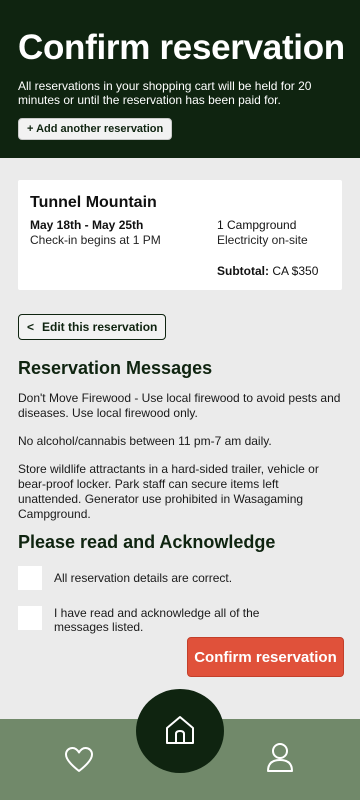  Describe the element at coordinates (30, 618) in the screenshot. I see `messages-checkbox` at that location.